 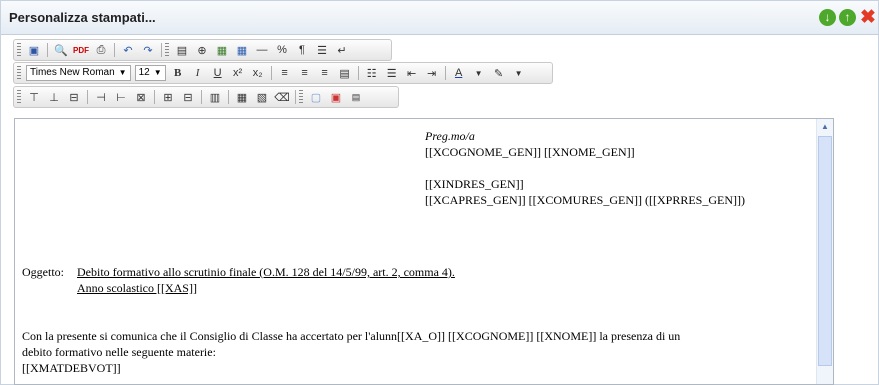 What do you see at coordinates (432, 73) in the screenshot?
I see `indent-icon: ⇥` at bounding box center [432, 73].